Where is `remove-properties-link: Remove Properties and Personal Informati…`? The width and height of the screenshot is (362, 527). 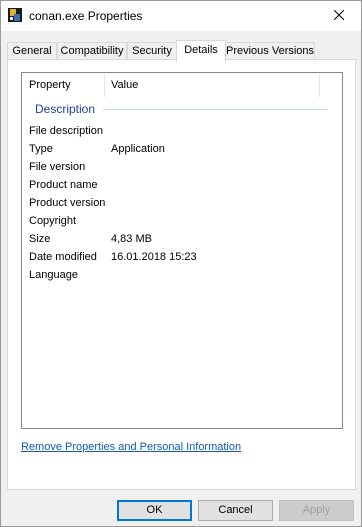 remove-properties-link: Remove Properties and Personal Informati… is located at coordinates (131, 447).